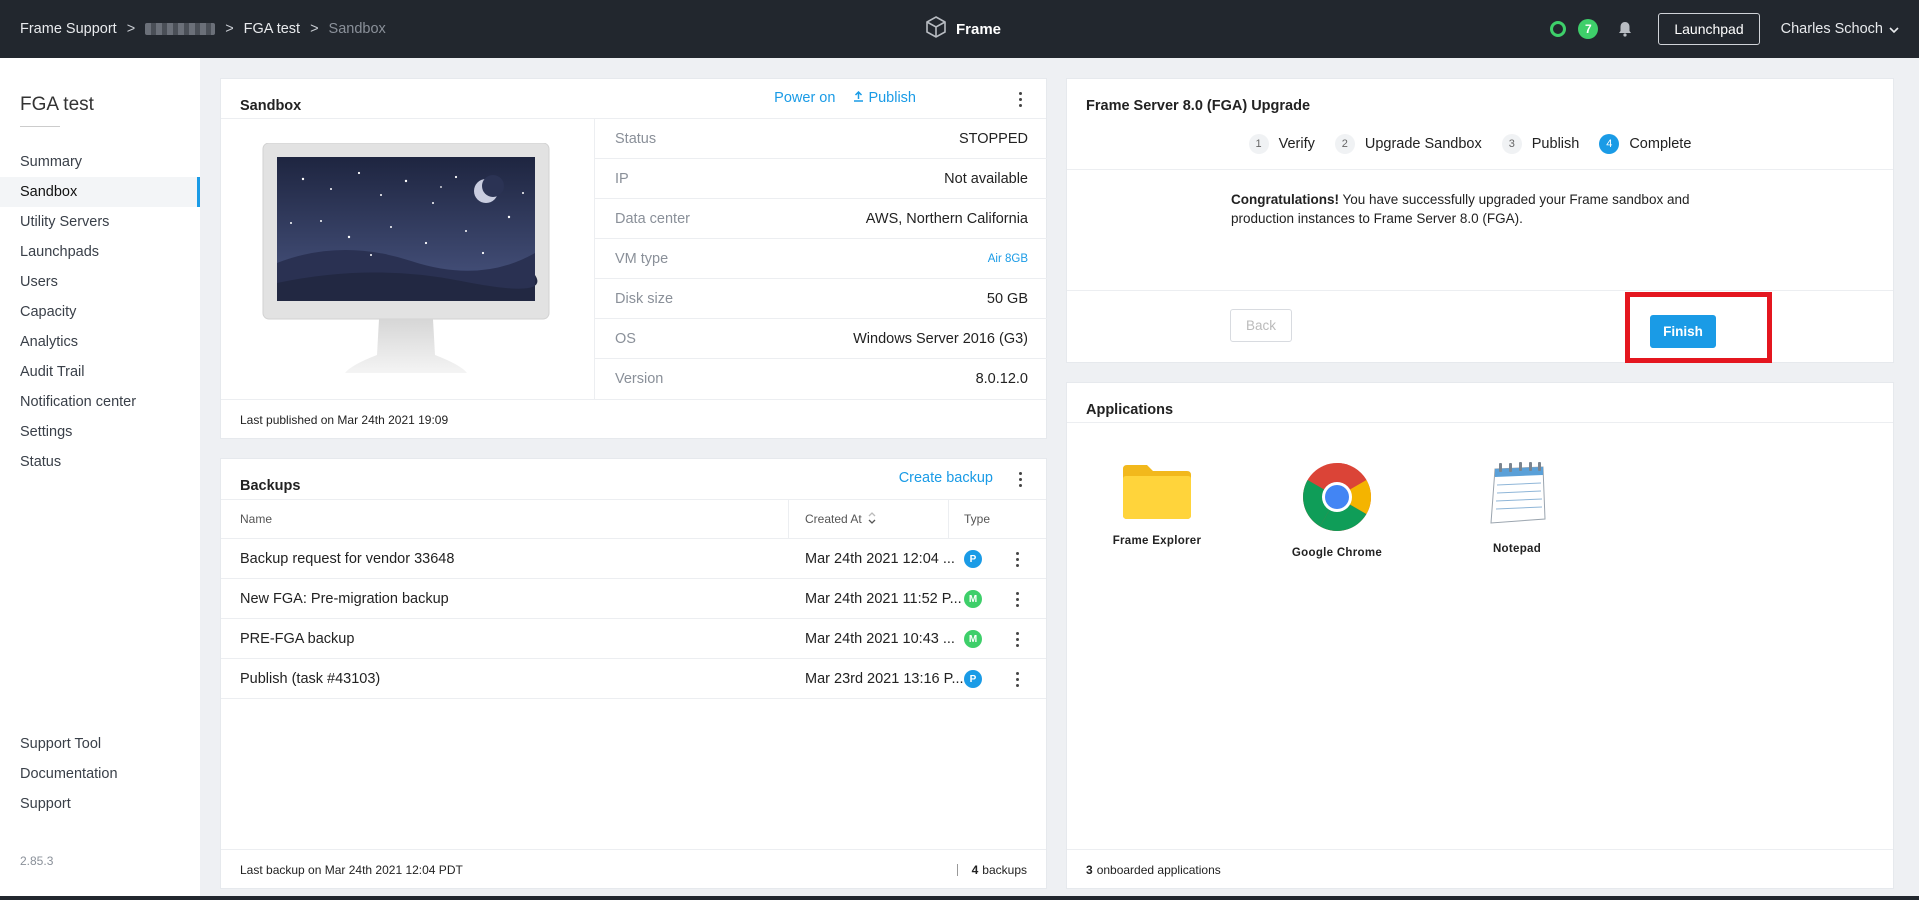 This screenshot has height=900, width=1919. I want to click on breadcrumb: Frame Support > > FGA test > Sandbox, so click(203, 29).